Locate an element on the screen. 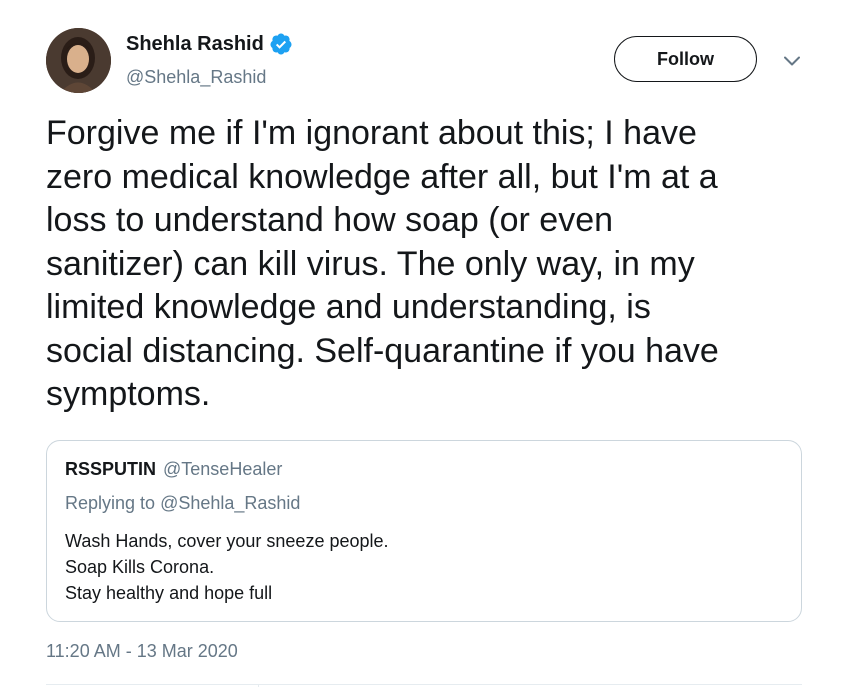 This screenshot has width=857, height=687. verified-badge-icon is located at coordinates (281, 44).